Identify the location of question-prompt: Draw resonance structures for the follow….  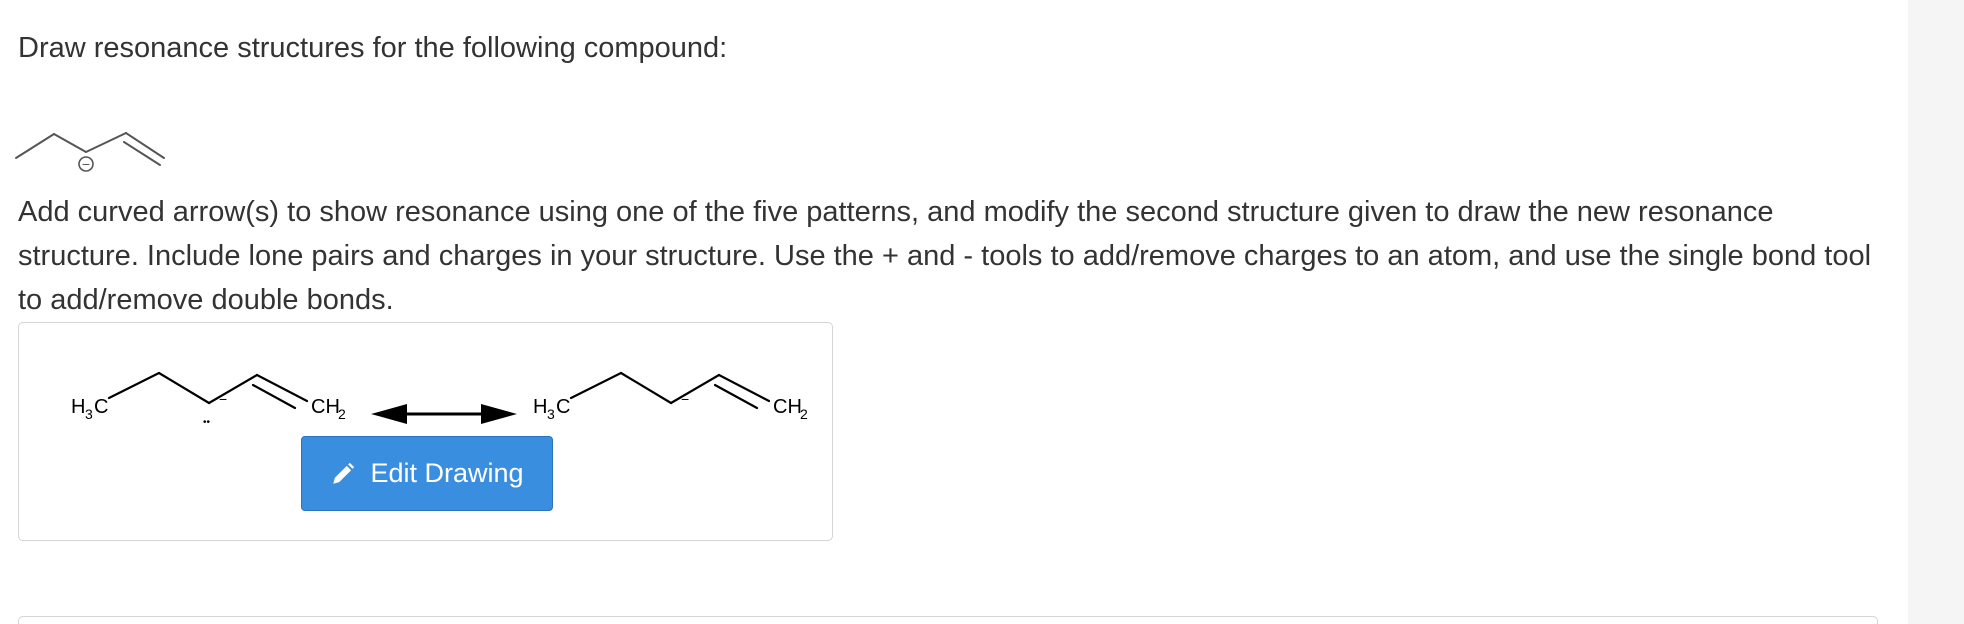
(373, 48).